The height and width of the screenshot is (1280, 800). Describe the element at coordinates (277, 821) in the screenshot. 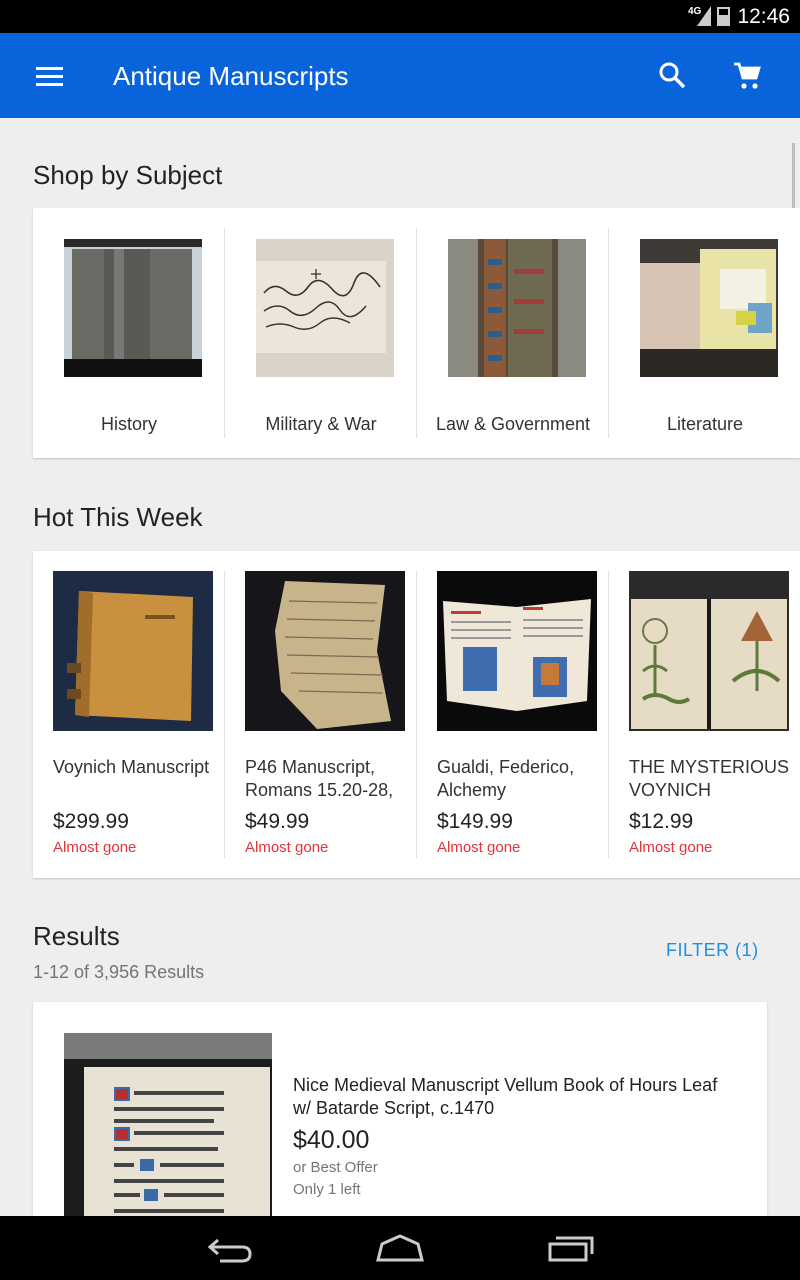

I see `item-price: $49.99` at that location.